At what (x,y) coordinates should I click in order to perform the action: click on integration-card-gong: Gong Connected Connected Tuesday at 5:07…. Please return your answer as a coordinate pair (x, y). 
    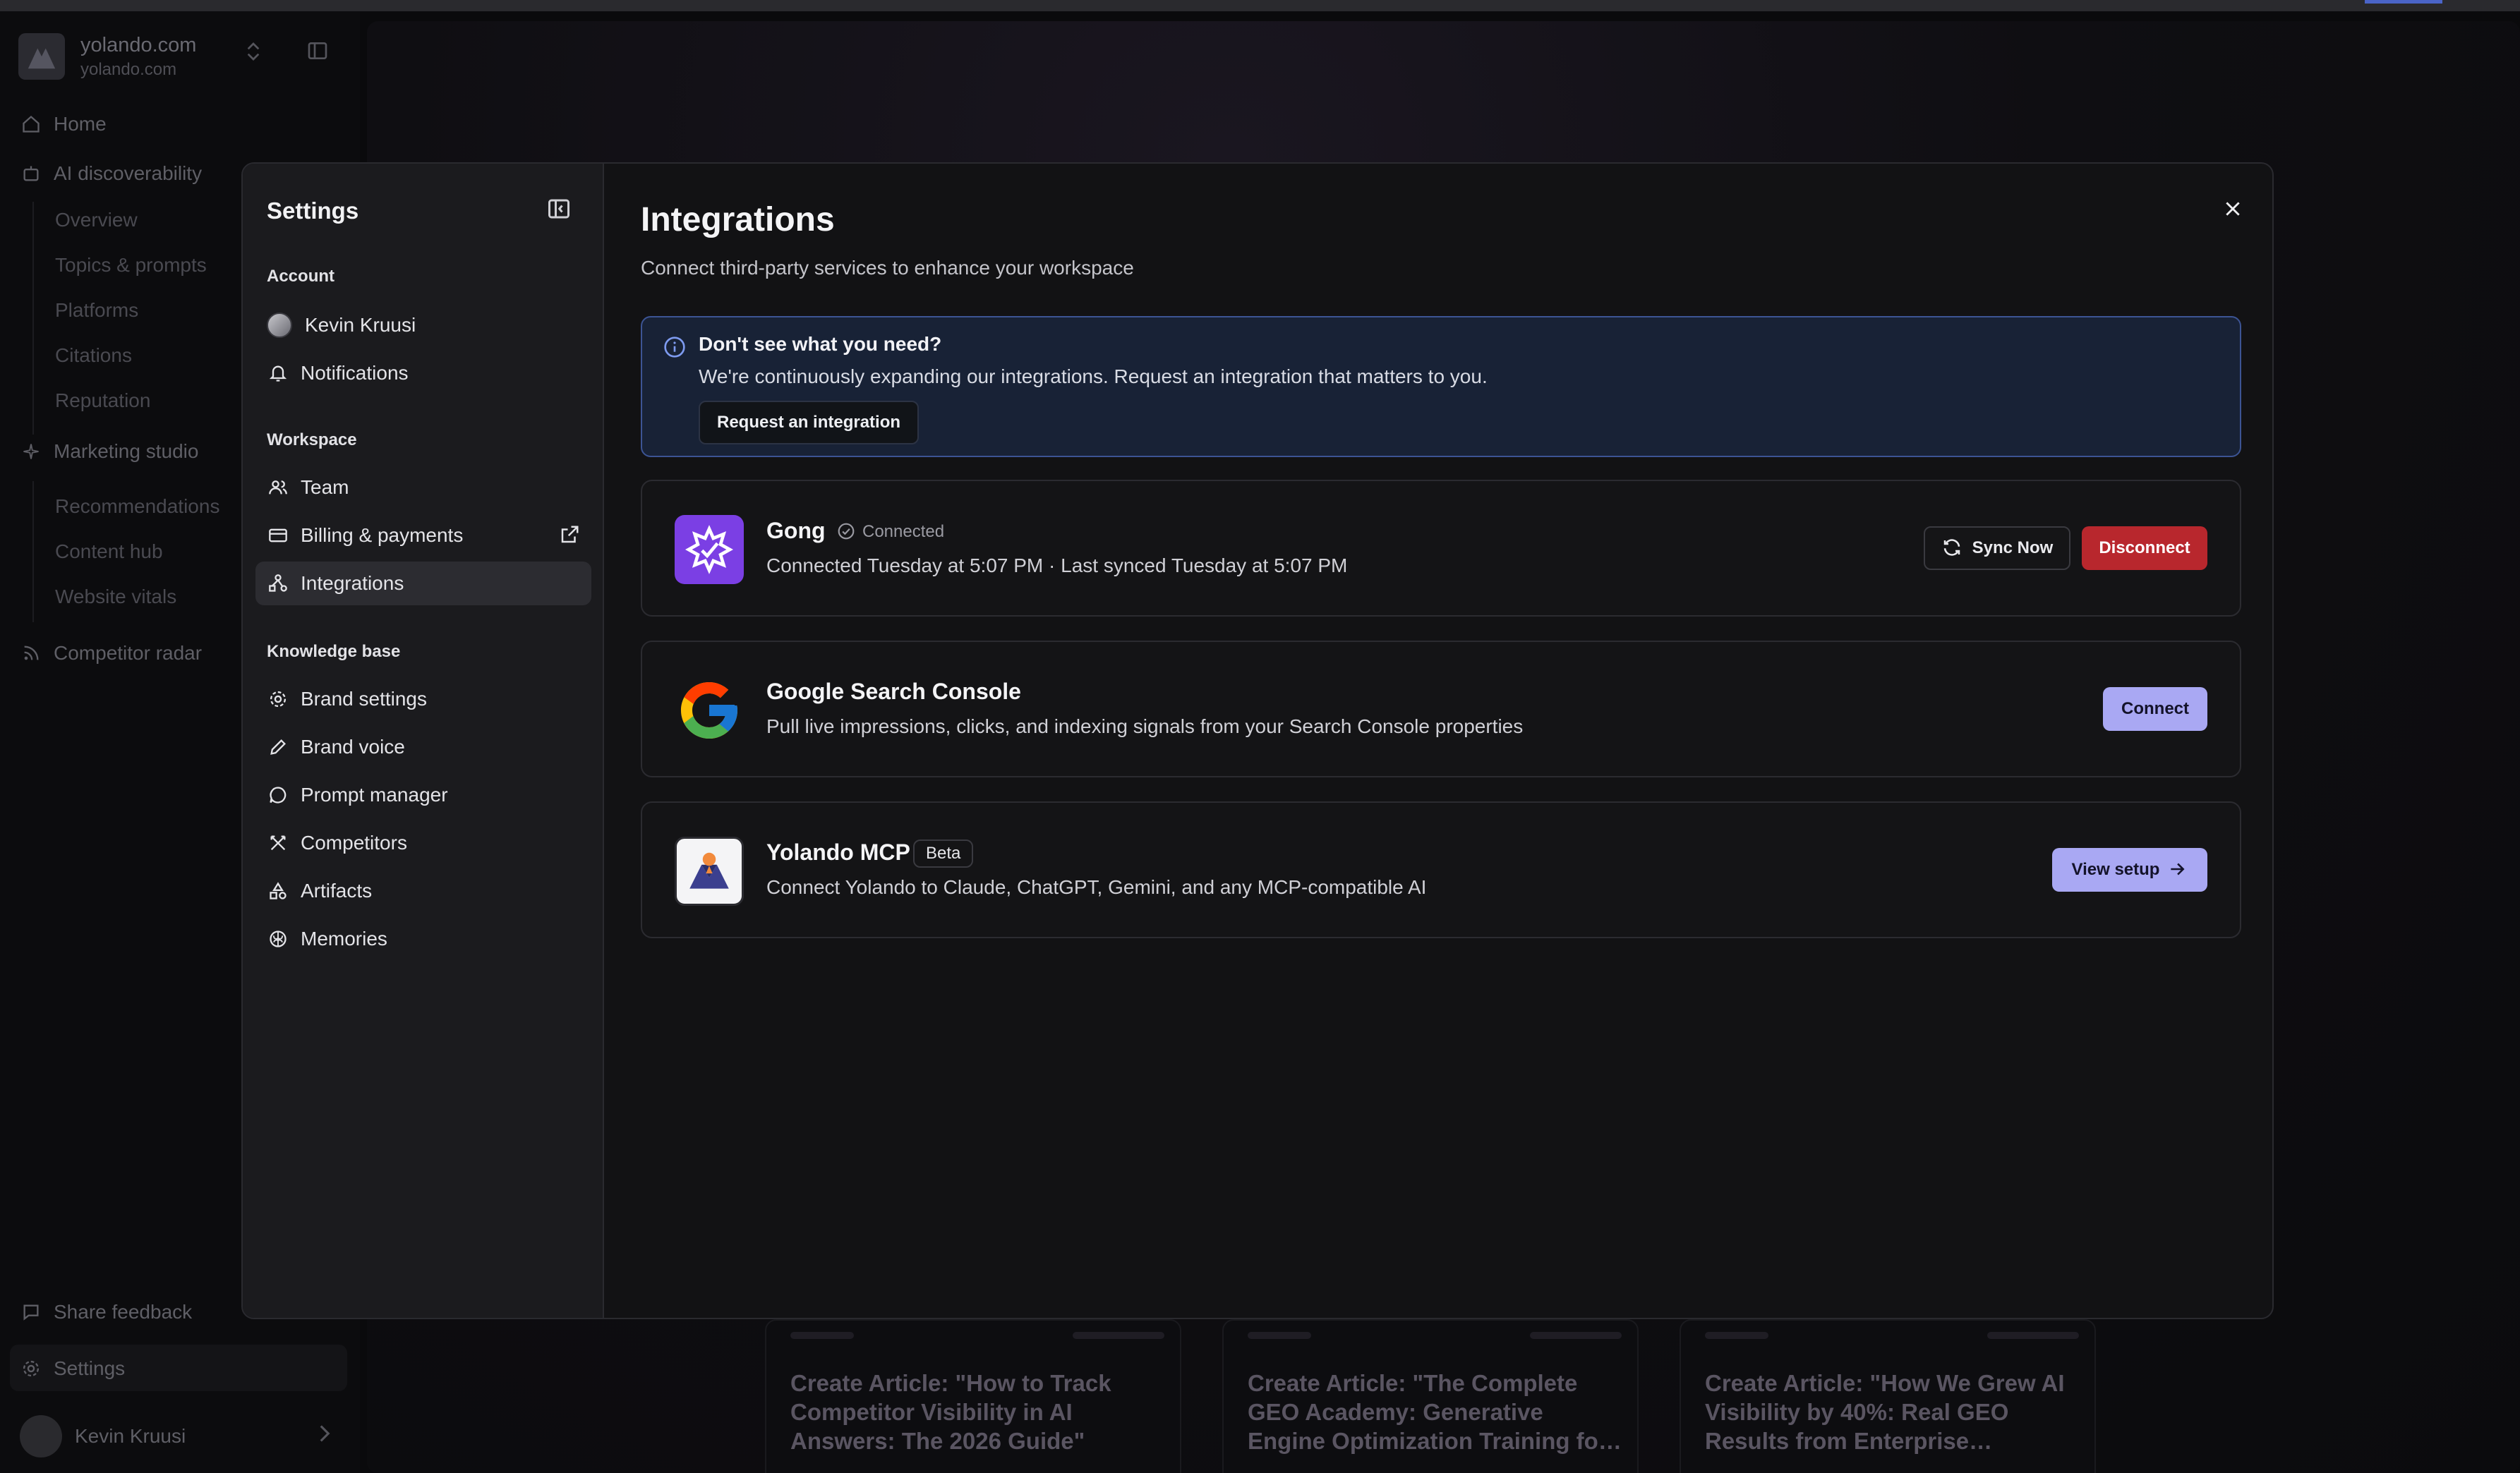
    Looking at the image, I should click on (1441, 548).